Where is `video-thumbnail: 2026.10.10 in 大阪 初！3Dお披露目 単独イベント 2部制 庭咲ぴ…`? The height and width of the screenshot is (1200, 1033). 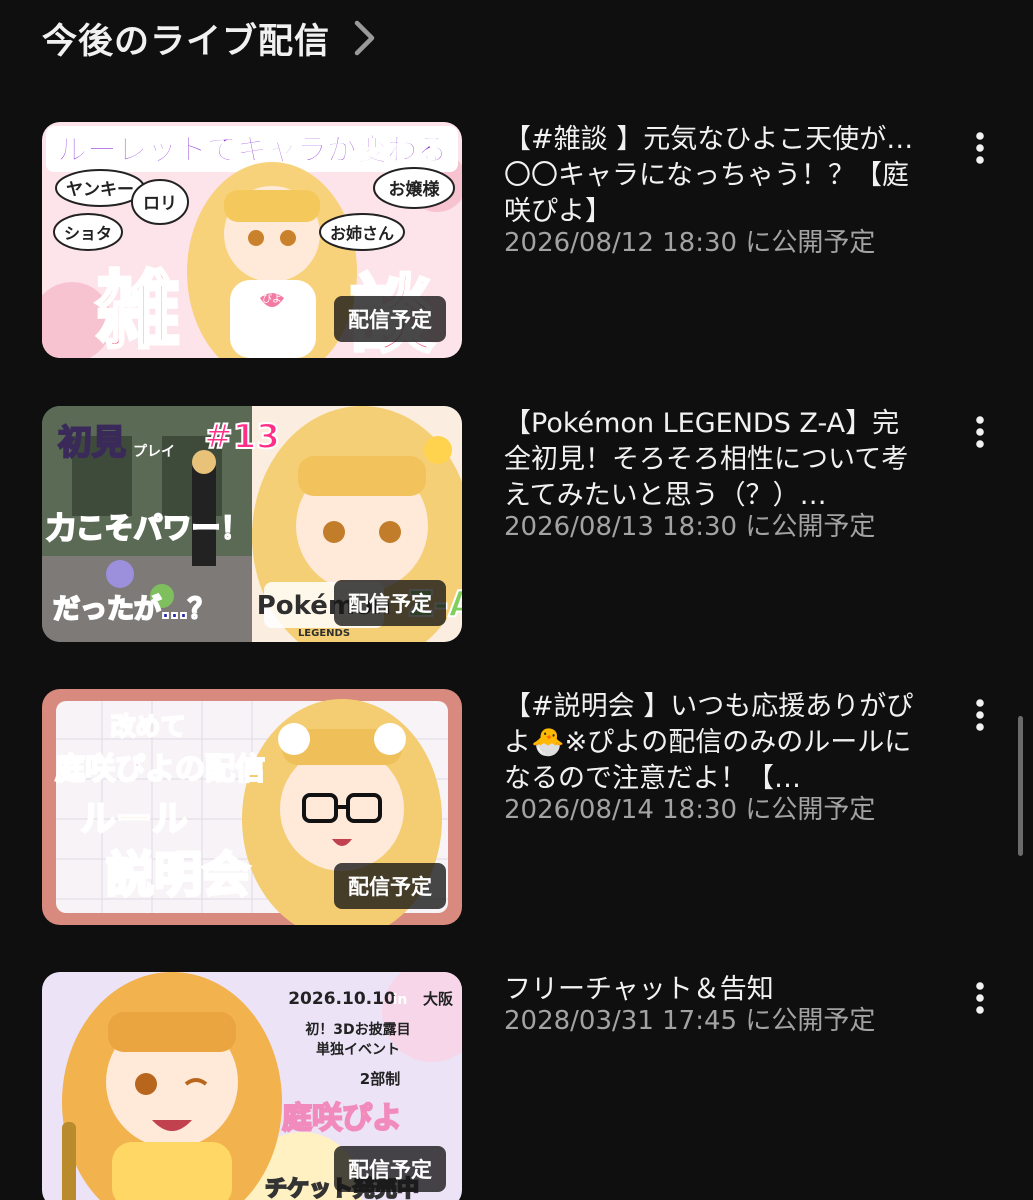 video-thumbnail: 2026.10.10 in 大阪 初！3Dお披露目 単独イベント 2部制 庭咲ぴ… is located at coordinates (252, 1086).